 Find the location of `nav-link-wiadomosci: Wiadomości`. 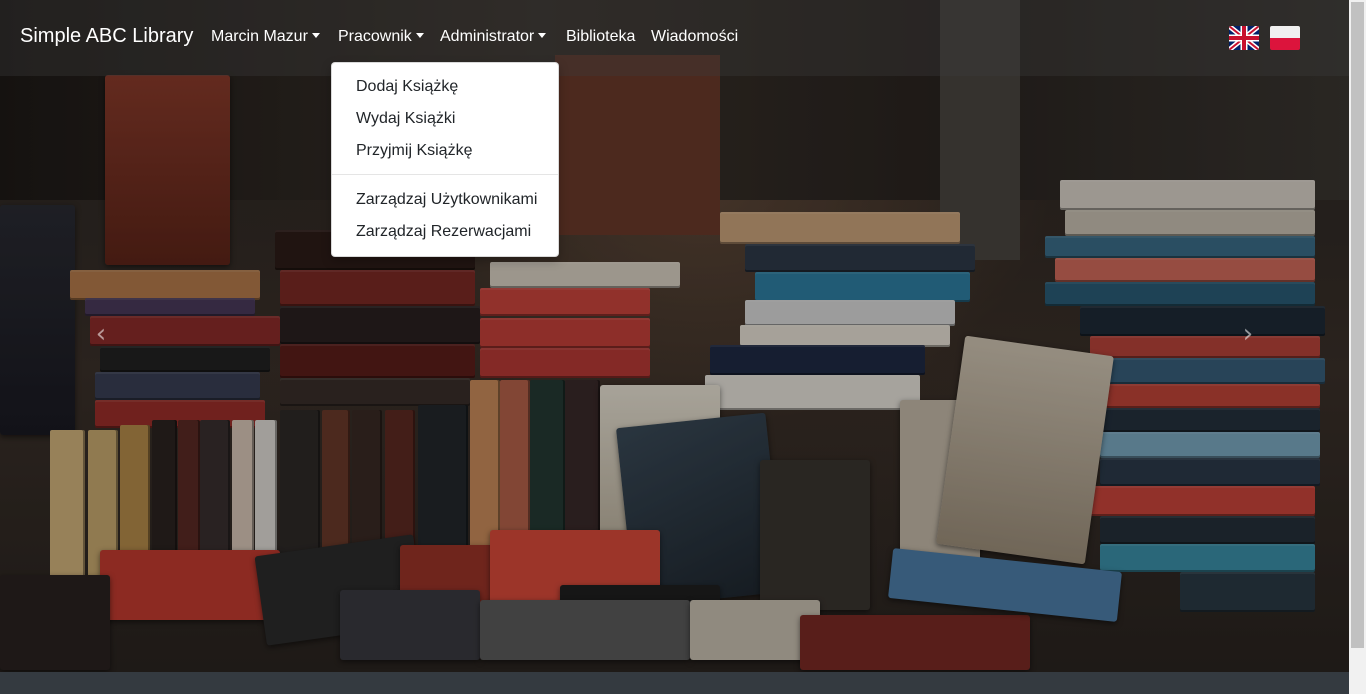

nav-link-wiadomosci: Wiadomości is located at coordinates (694, 37).